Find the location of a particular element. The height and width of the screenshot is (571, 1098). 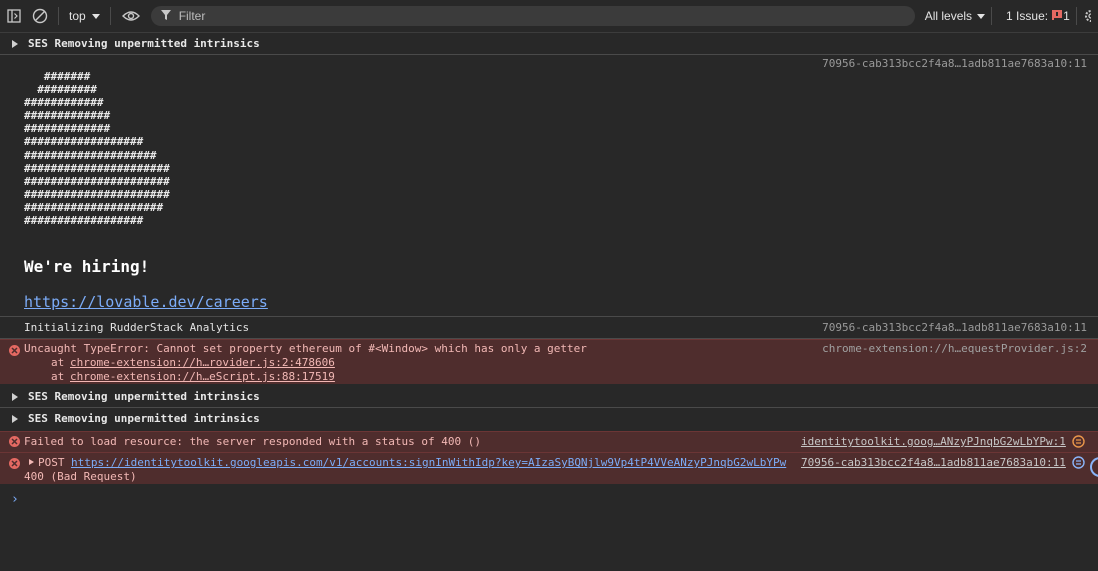

console-message-source-row: 70956-cab313bcc2f4a8…1adb811ae7683a10:11 is located at coordinates (549, 63).